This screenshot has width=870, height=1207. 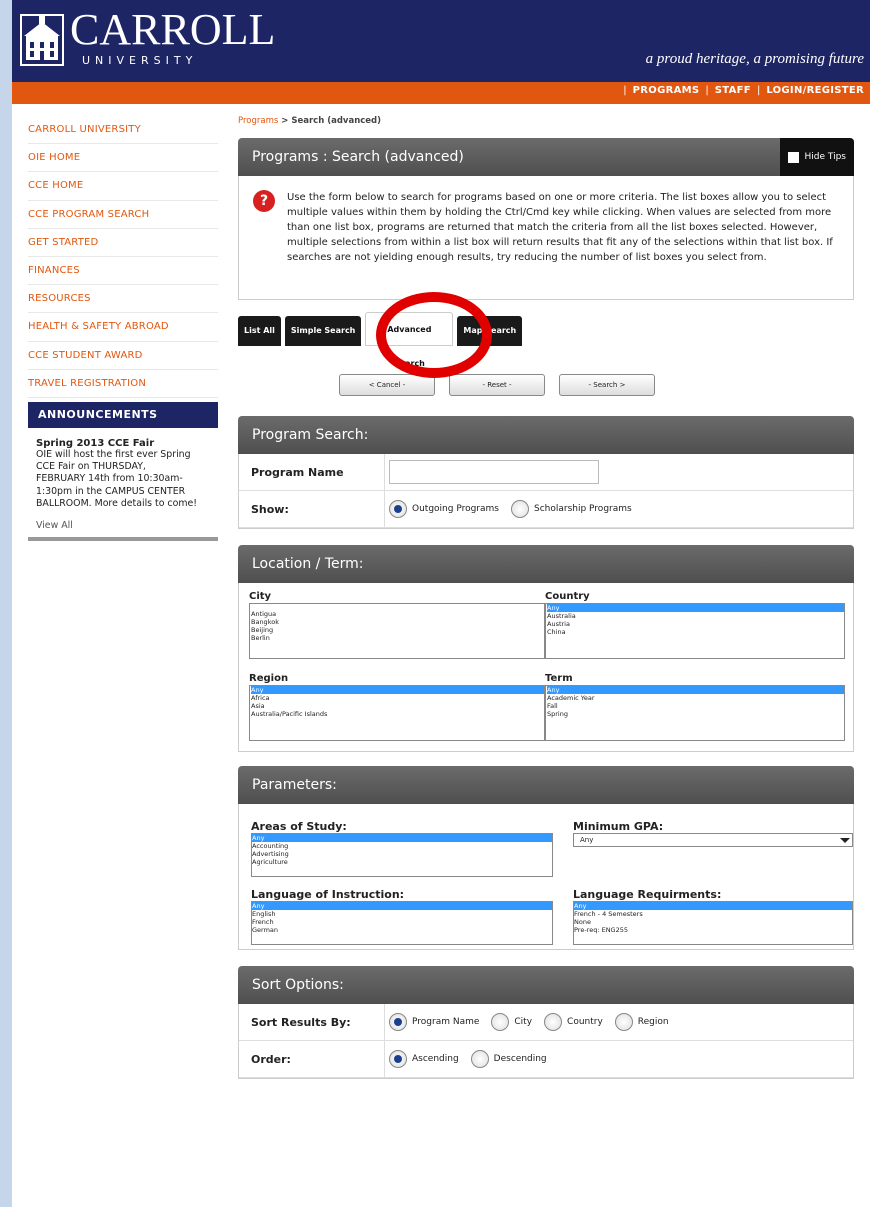 I want to click on cancel-button: < Cancel -, so click(x=387, y=385).